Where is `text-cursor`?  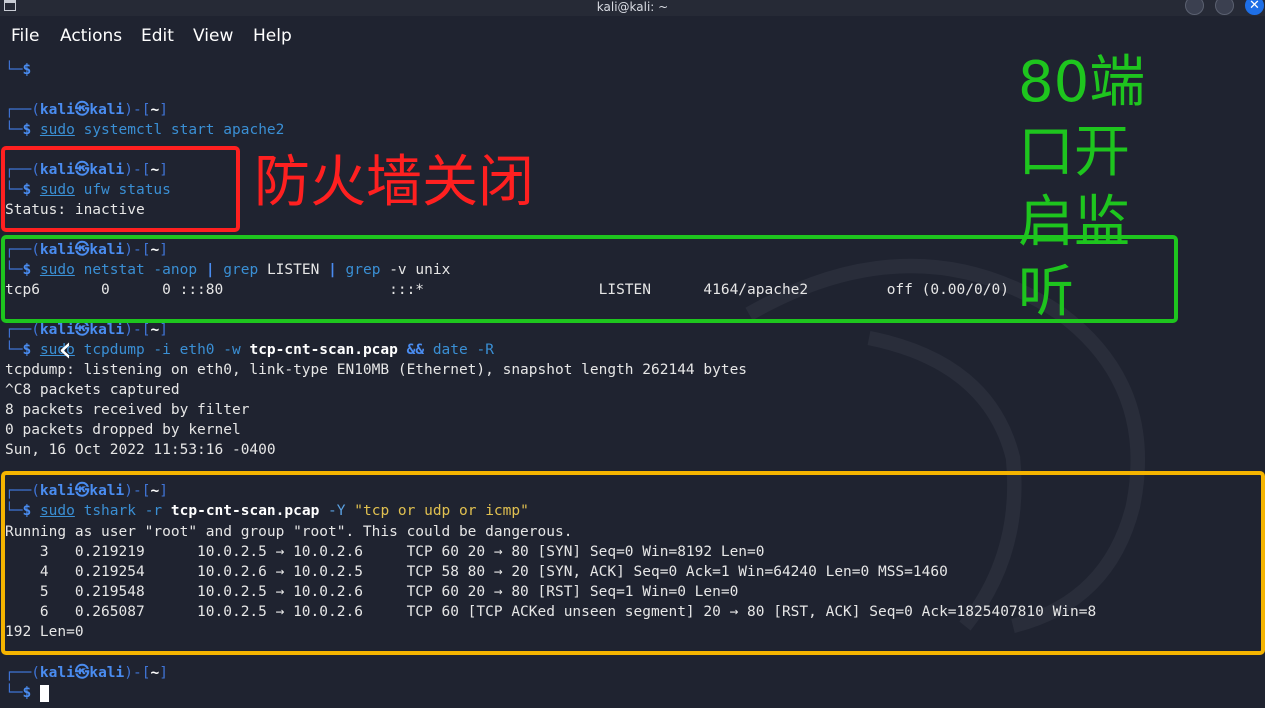
text-cursor is located at coordinates (44, 693).